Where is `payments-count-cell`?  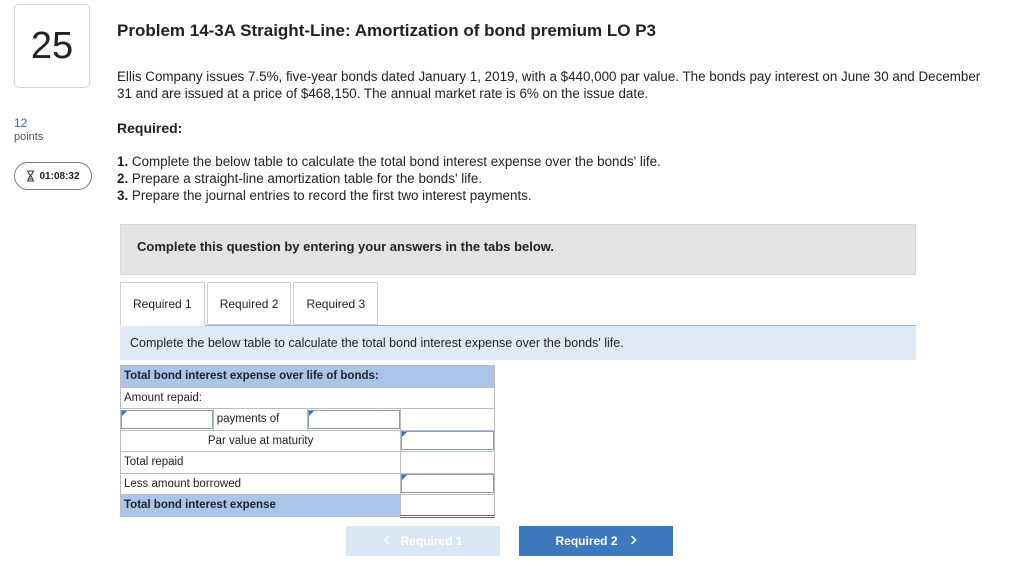
payments-count-cell is located at coordinates (167, 419).